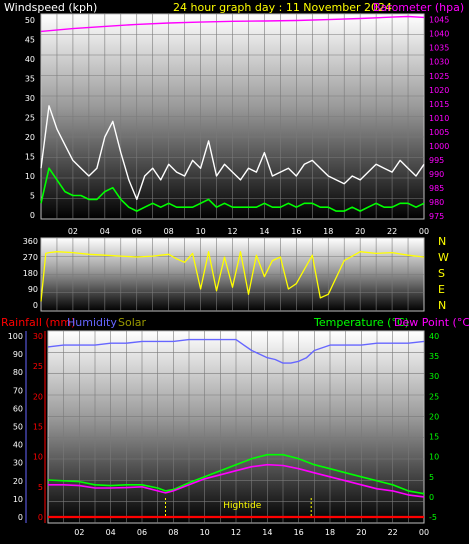 This screenshot has height=544, width=469. What do you see at coordinates (30, 257) in the screenshot?
I see `direction-tick-label: 270` at bounding box center [30, 257].